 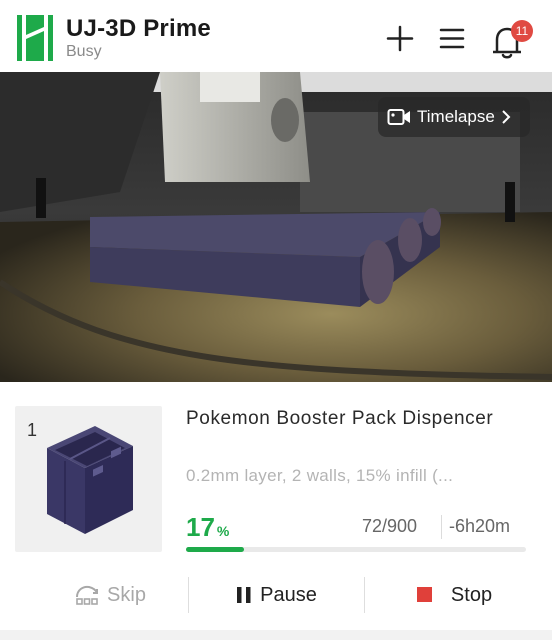 What do you see at coordinates (522, 31) in the screenshot?
I see `notification-badge: 11` at bounding box center [522, 31].